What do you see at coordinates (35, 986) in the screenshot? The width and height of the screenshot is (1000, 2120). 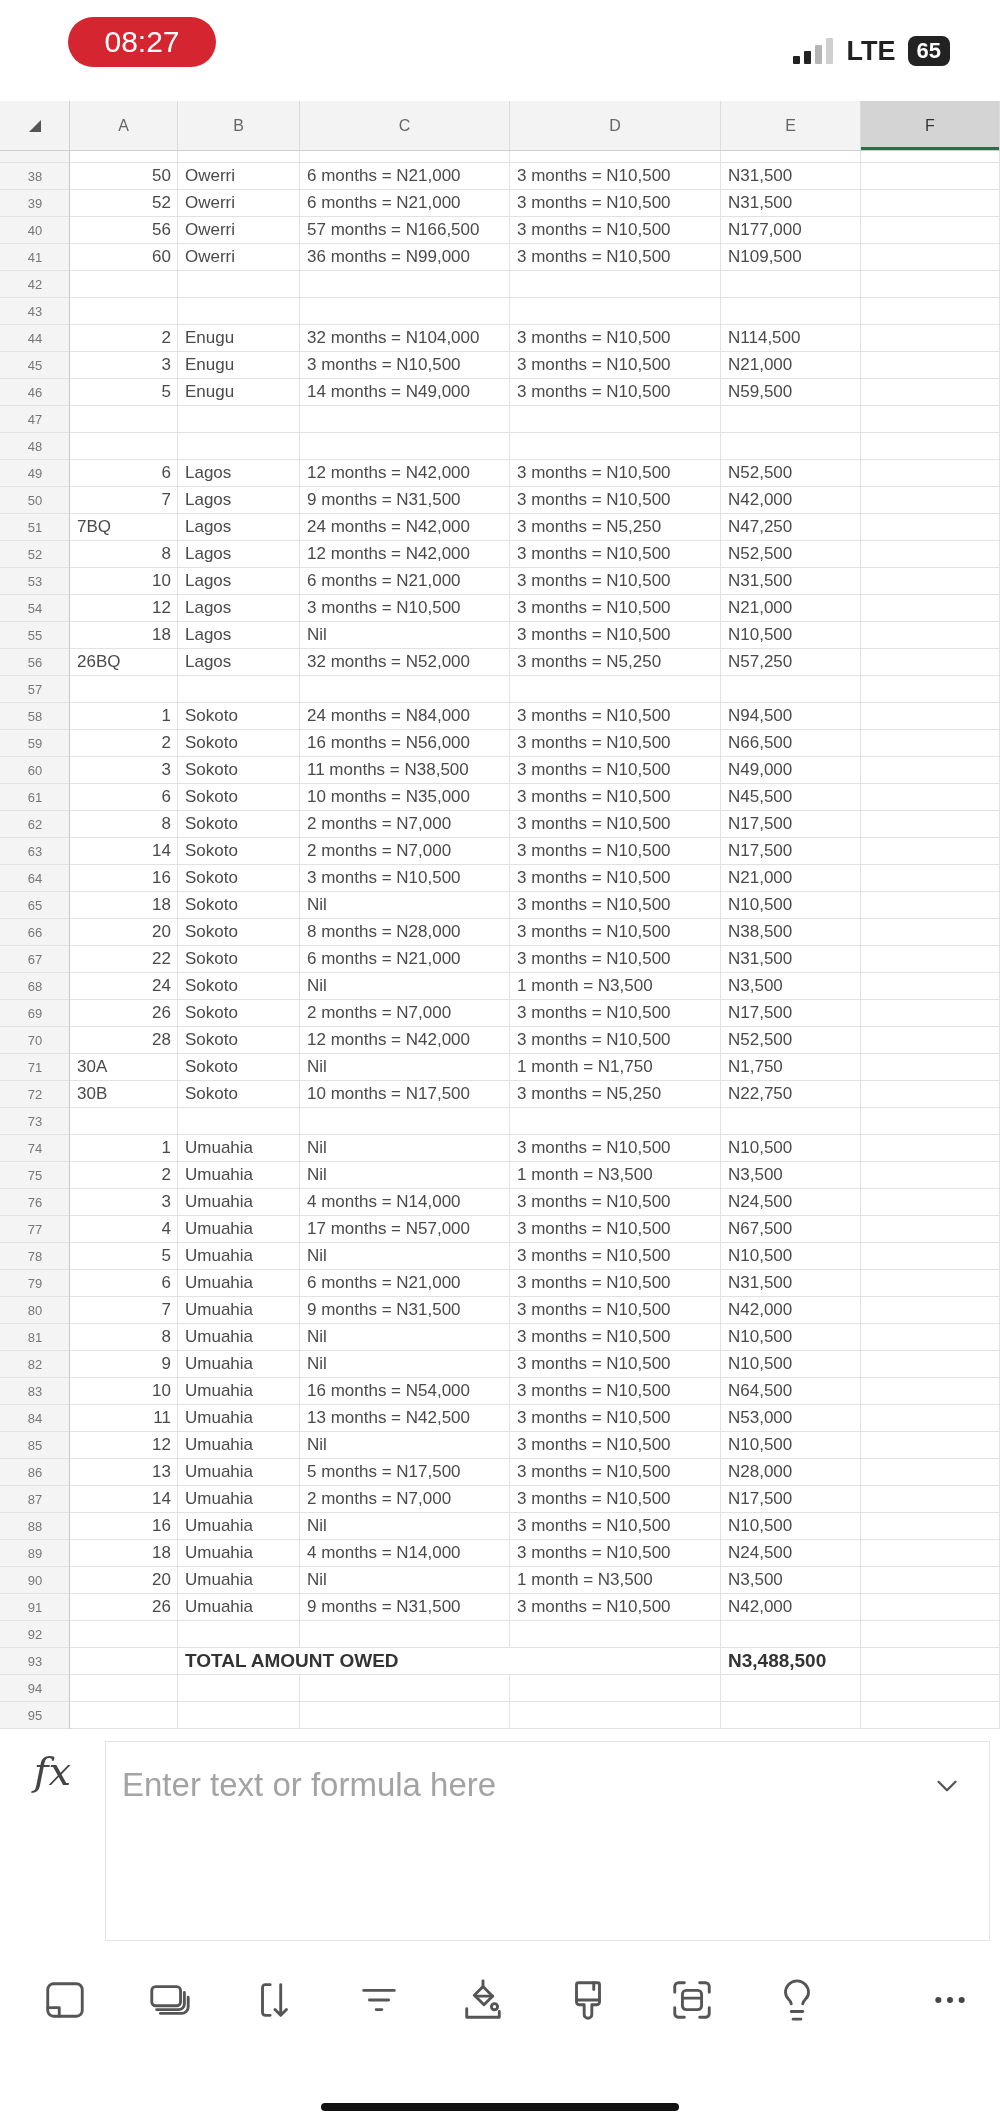 I see `row-number: 68` at bounding box center [35, 986].